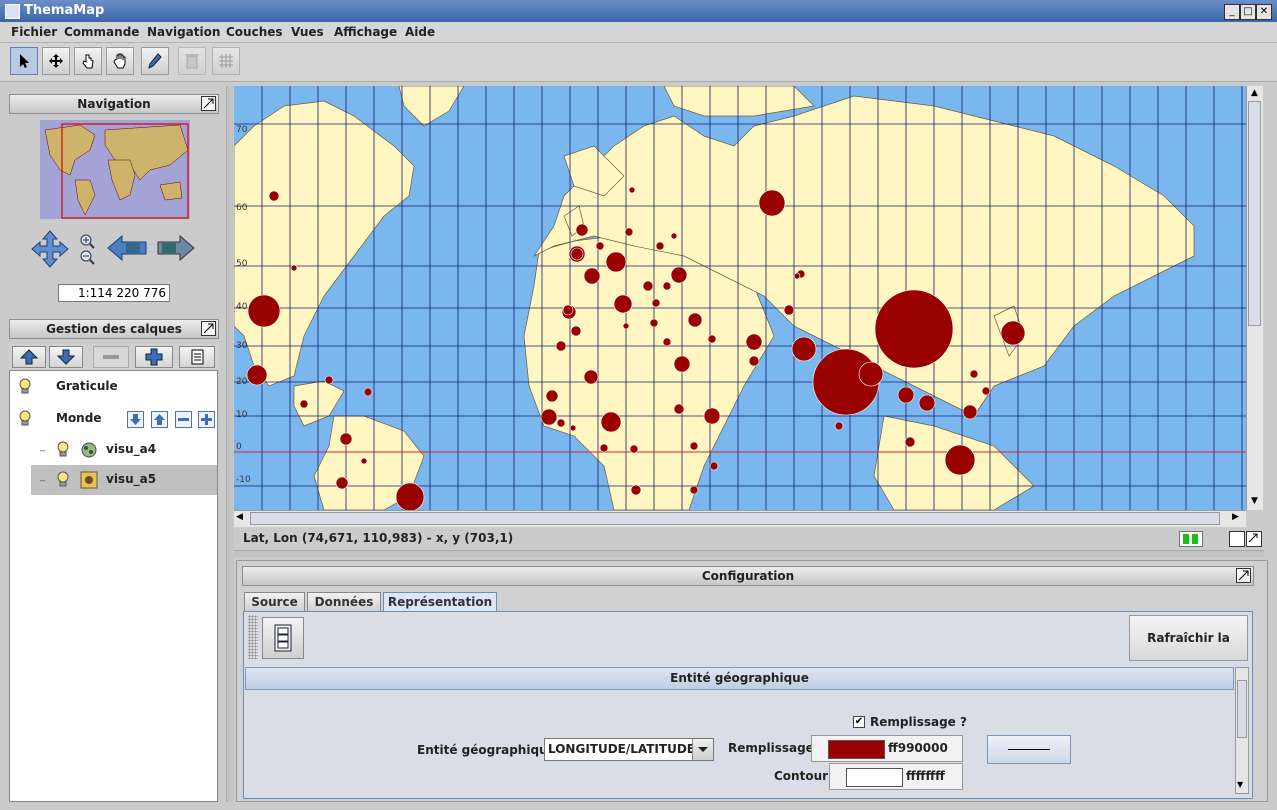 This screenshot has height=810, width=1277. I want to click on section-header: Entité géographique, so click(739, 678).